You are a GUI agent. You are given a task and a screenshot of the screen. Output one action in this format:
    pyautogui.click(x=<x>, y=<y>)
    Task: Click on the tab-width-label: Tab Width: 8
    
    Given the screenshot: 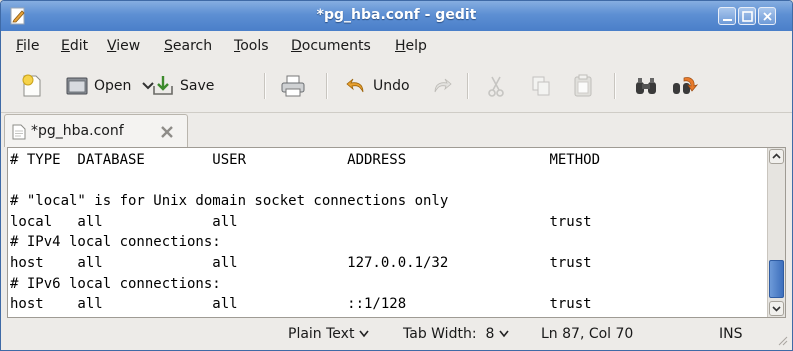 What is the action you would take?
    pyautogui.click(x=449, y=334)
    